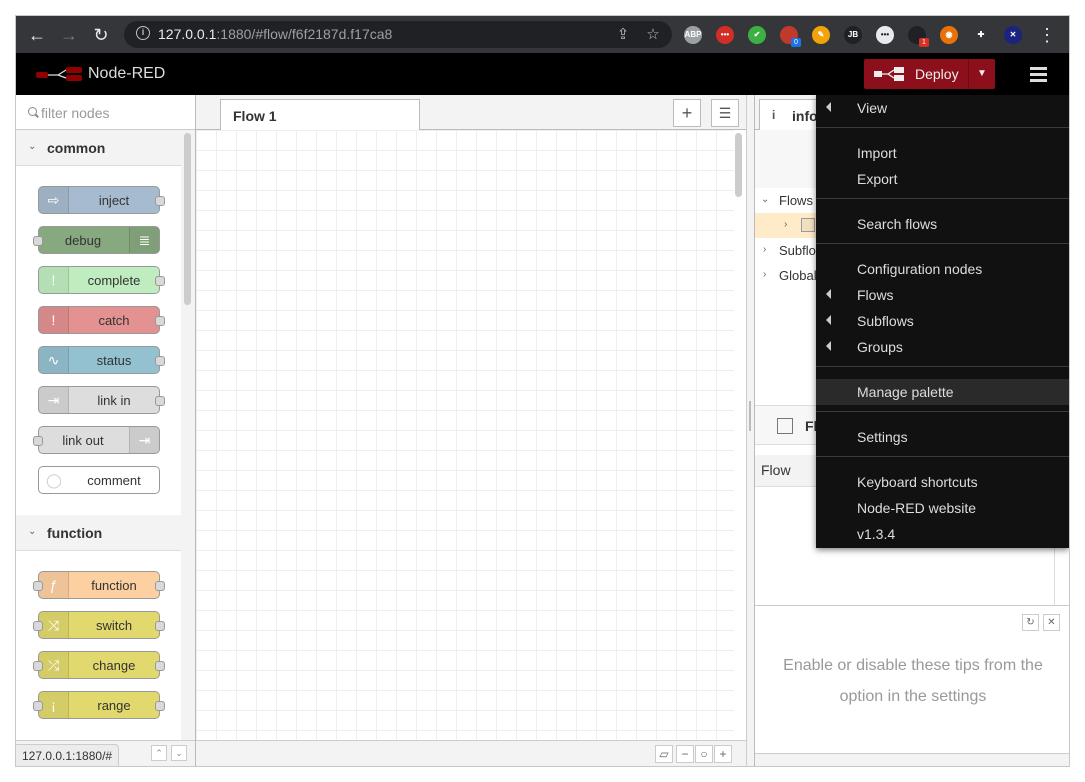 The width and height of the screenshot is (1085, 782). I want to click on palette-node-switch: ⤨ switch, so click(99, 625).